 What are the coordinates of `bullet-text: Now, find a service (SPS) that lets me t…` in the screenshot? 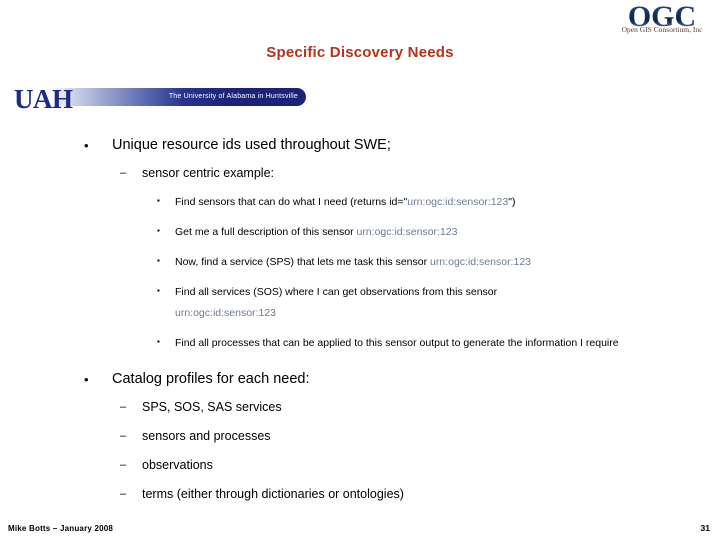 It's located at (447, 262).